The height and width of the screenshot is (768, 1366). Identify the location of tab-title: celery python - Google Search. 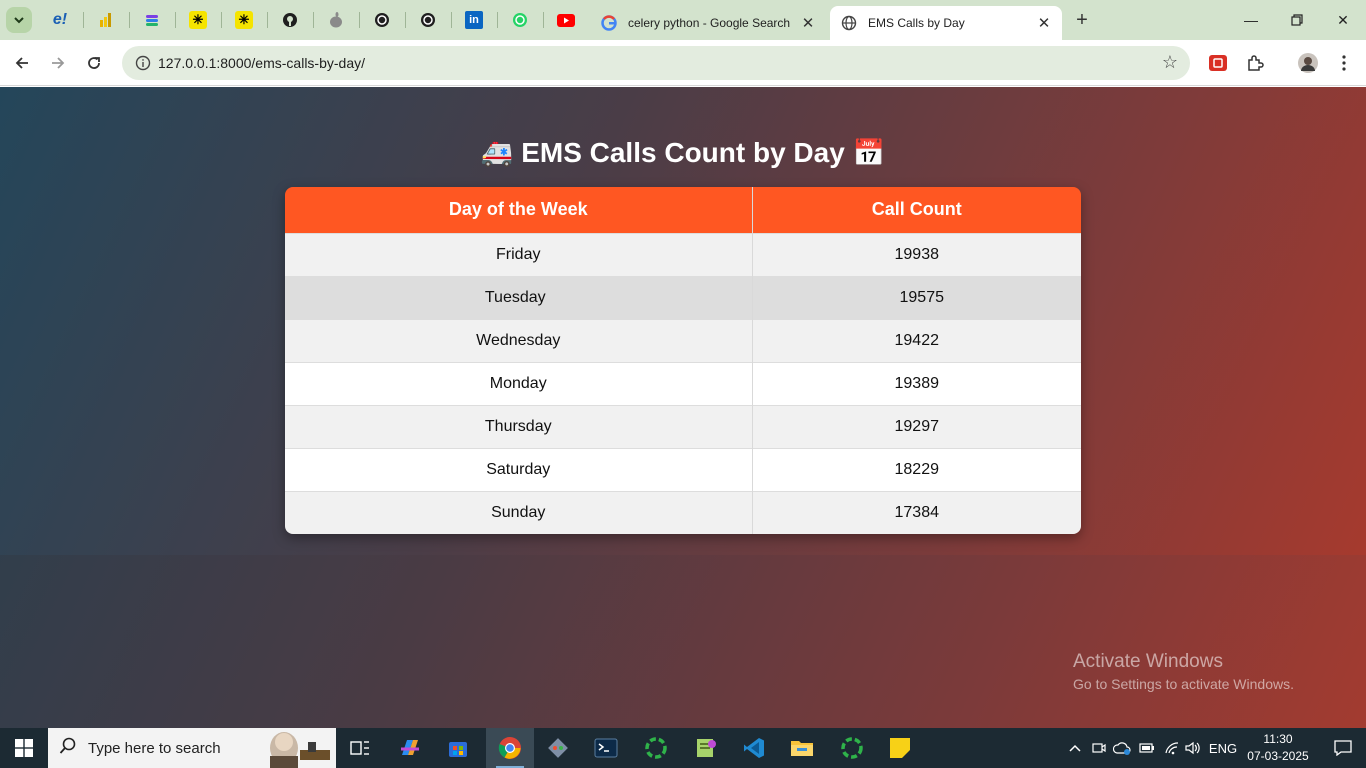
(709, 23).